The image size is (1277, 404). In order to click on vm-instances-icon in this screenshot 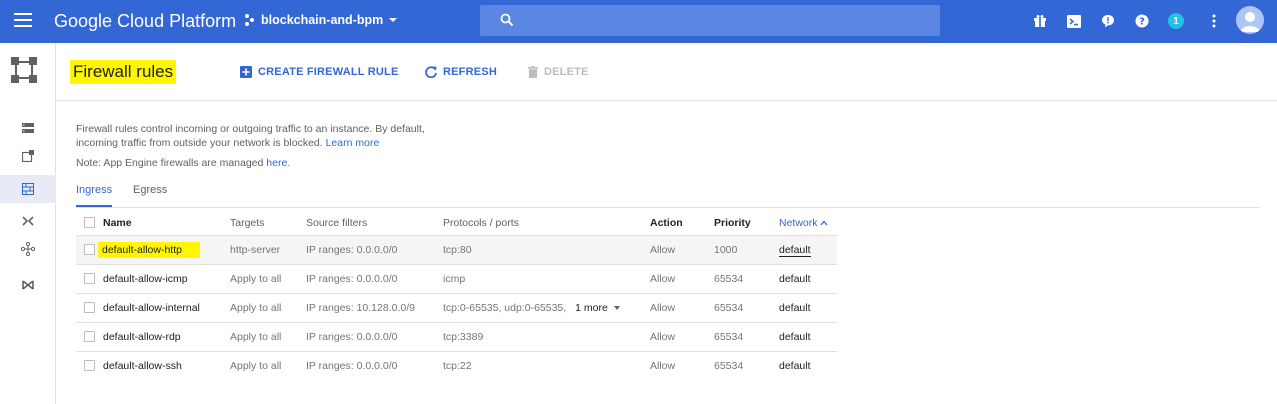, I will do `click(28, 128)`.